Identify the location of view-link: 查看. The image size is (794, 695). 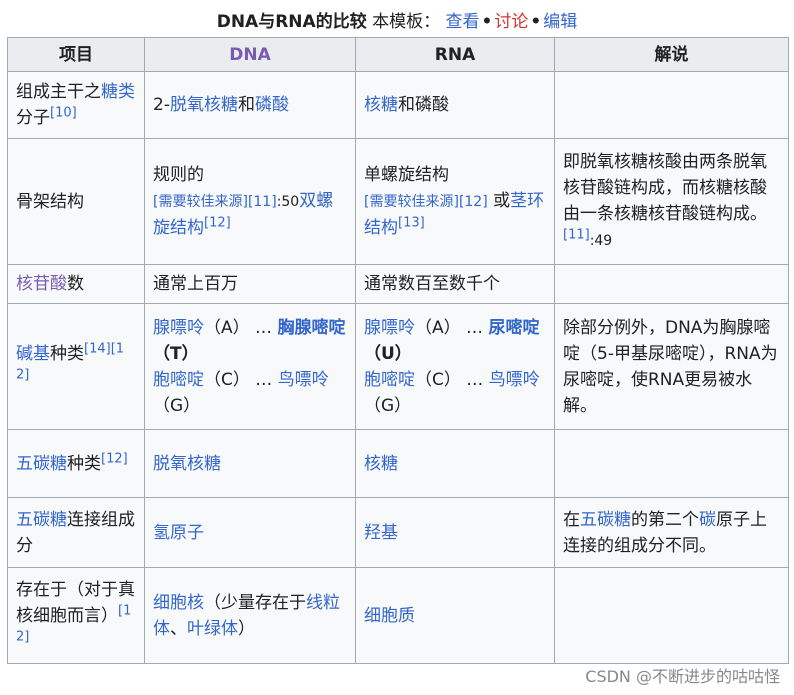
(463, 22).